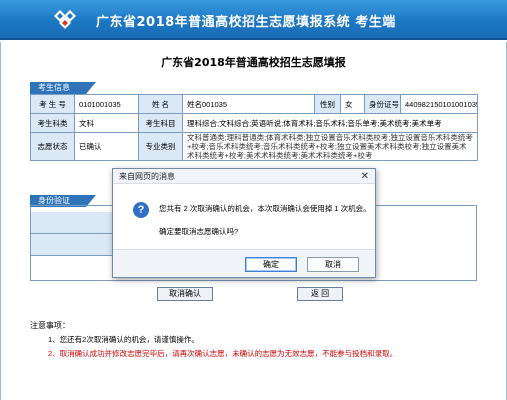 This screenshot has width=507, height=400. Describe the element at coordinates (244, 263) in the screenshot. I see `dialog-footer: 确定 取消` at that location.